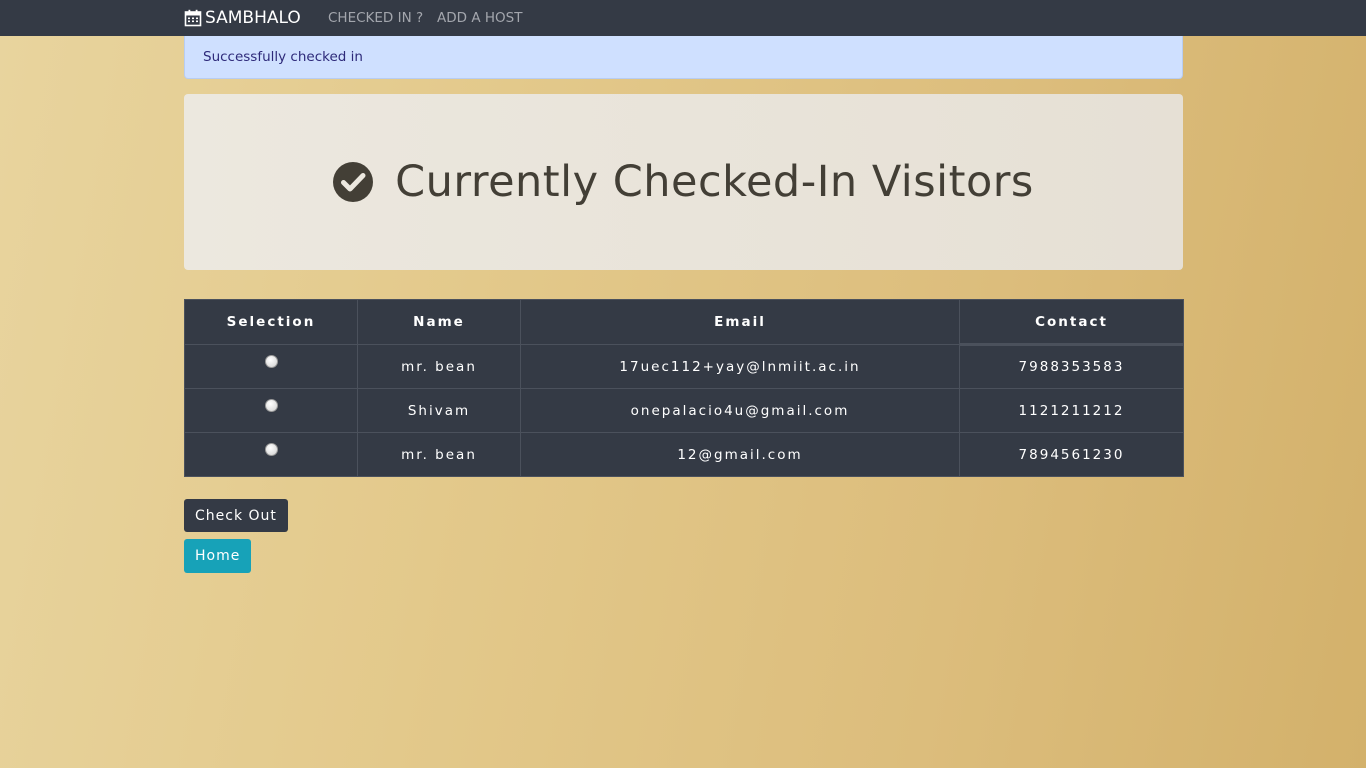 The width and height of the screenshot is (1366, 768). Describe the element at coordinates (353, 182) in the screenshot. I see `check-circle-icon` at that location.